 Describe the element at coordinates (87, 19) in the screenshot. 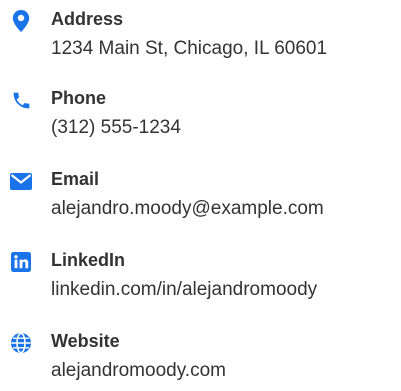

I see `address-label: Address` at that location.